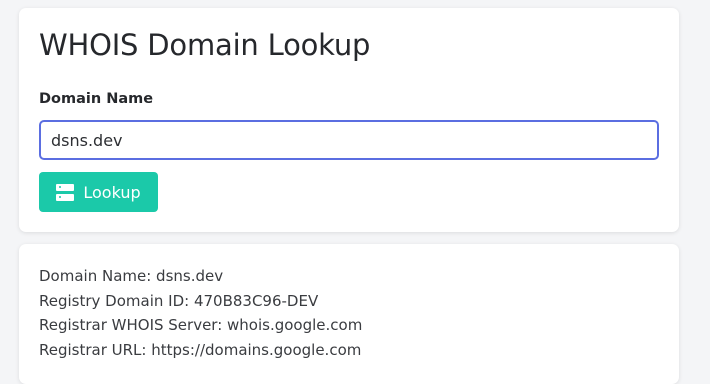 The image size is (710, 384). I want to click on whois-line: Registry Domain ID: 470B83C96-DEV, so click(179, 300).